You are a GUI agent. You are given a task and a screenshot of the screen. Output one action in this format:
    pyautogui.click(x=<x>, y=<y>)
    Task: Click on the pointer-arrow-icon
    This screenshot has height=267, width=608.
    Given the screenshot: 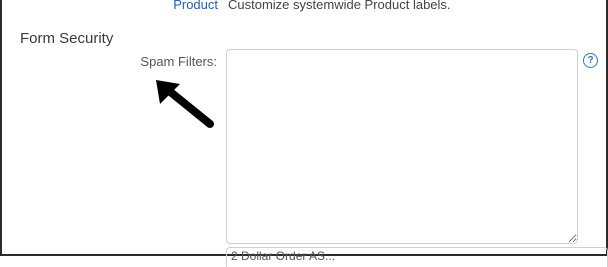 What is the action you would take?
    pyautogui.click(x=185, y=104)
    